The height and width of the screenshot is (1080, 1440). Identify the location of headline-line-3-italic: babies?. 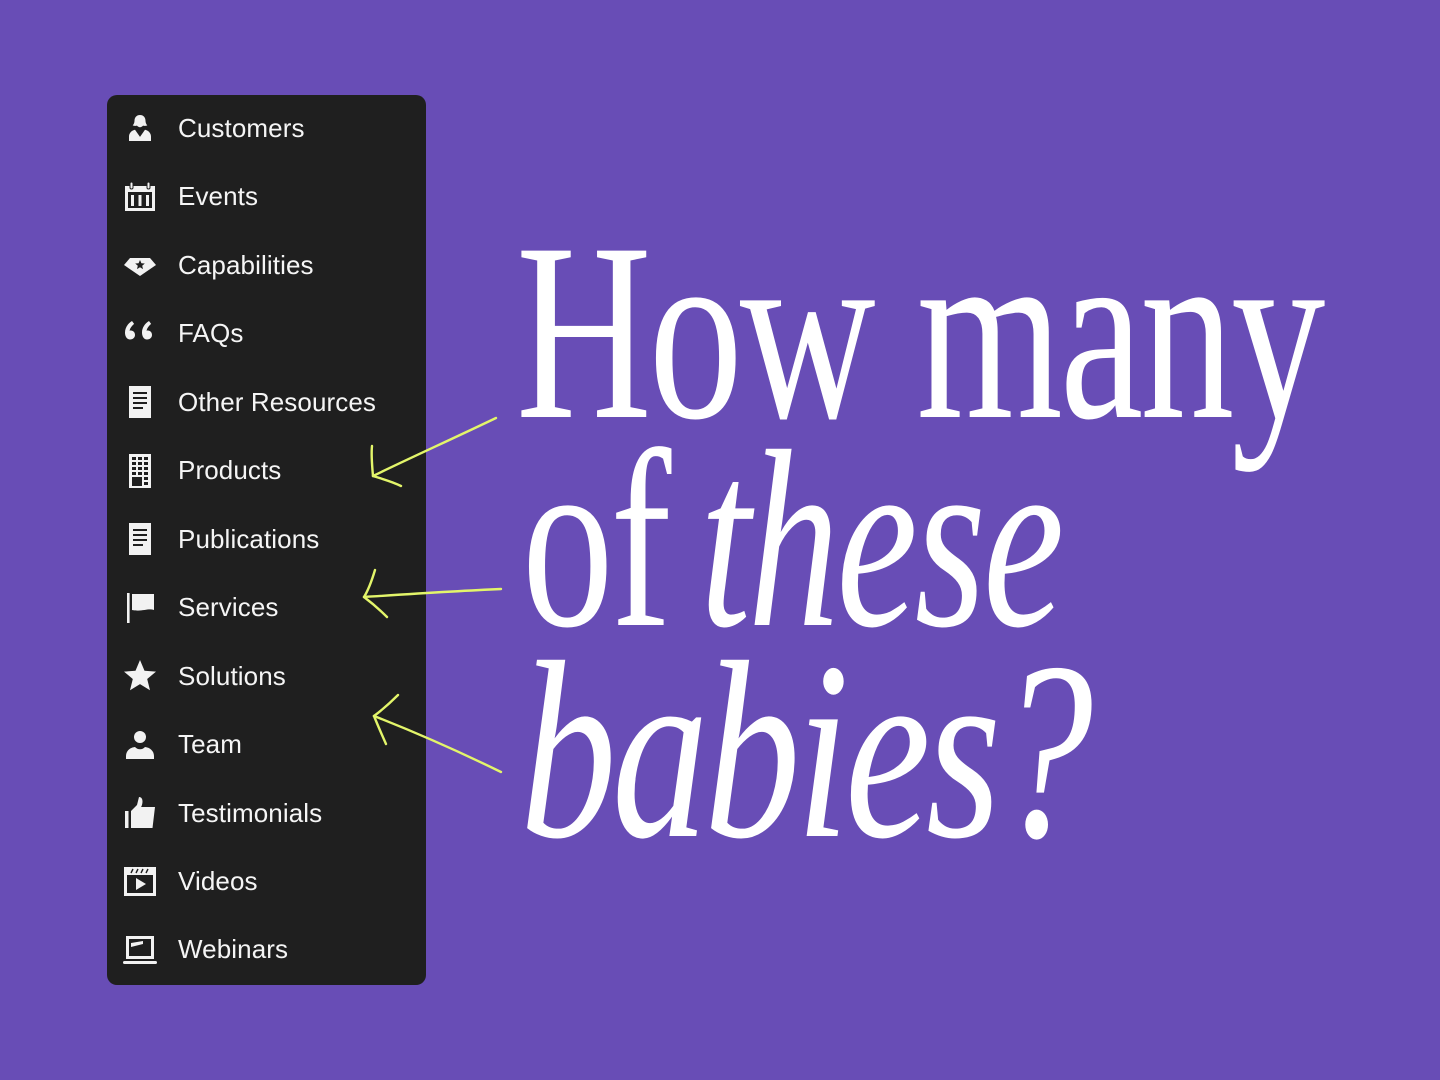
(806, 750).